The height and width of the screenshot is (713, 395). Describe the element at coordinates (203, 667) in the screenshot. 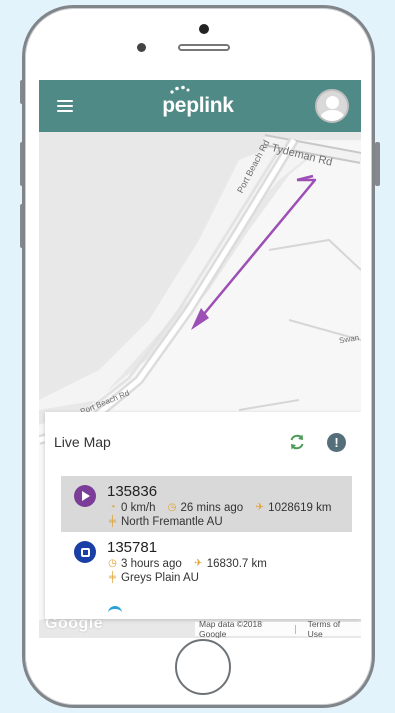

I see `home-button` at that location.